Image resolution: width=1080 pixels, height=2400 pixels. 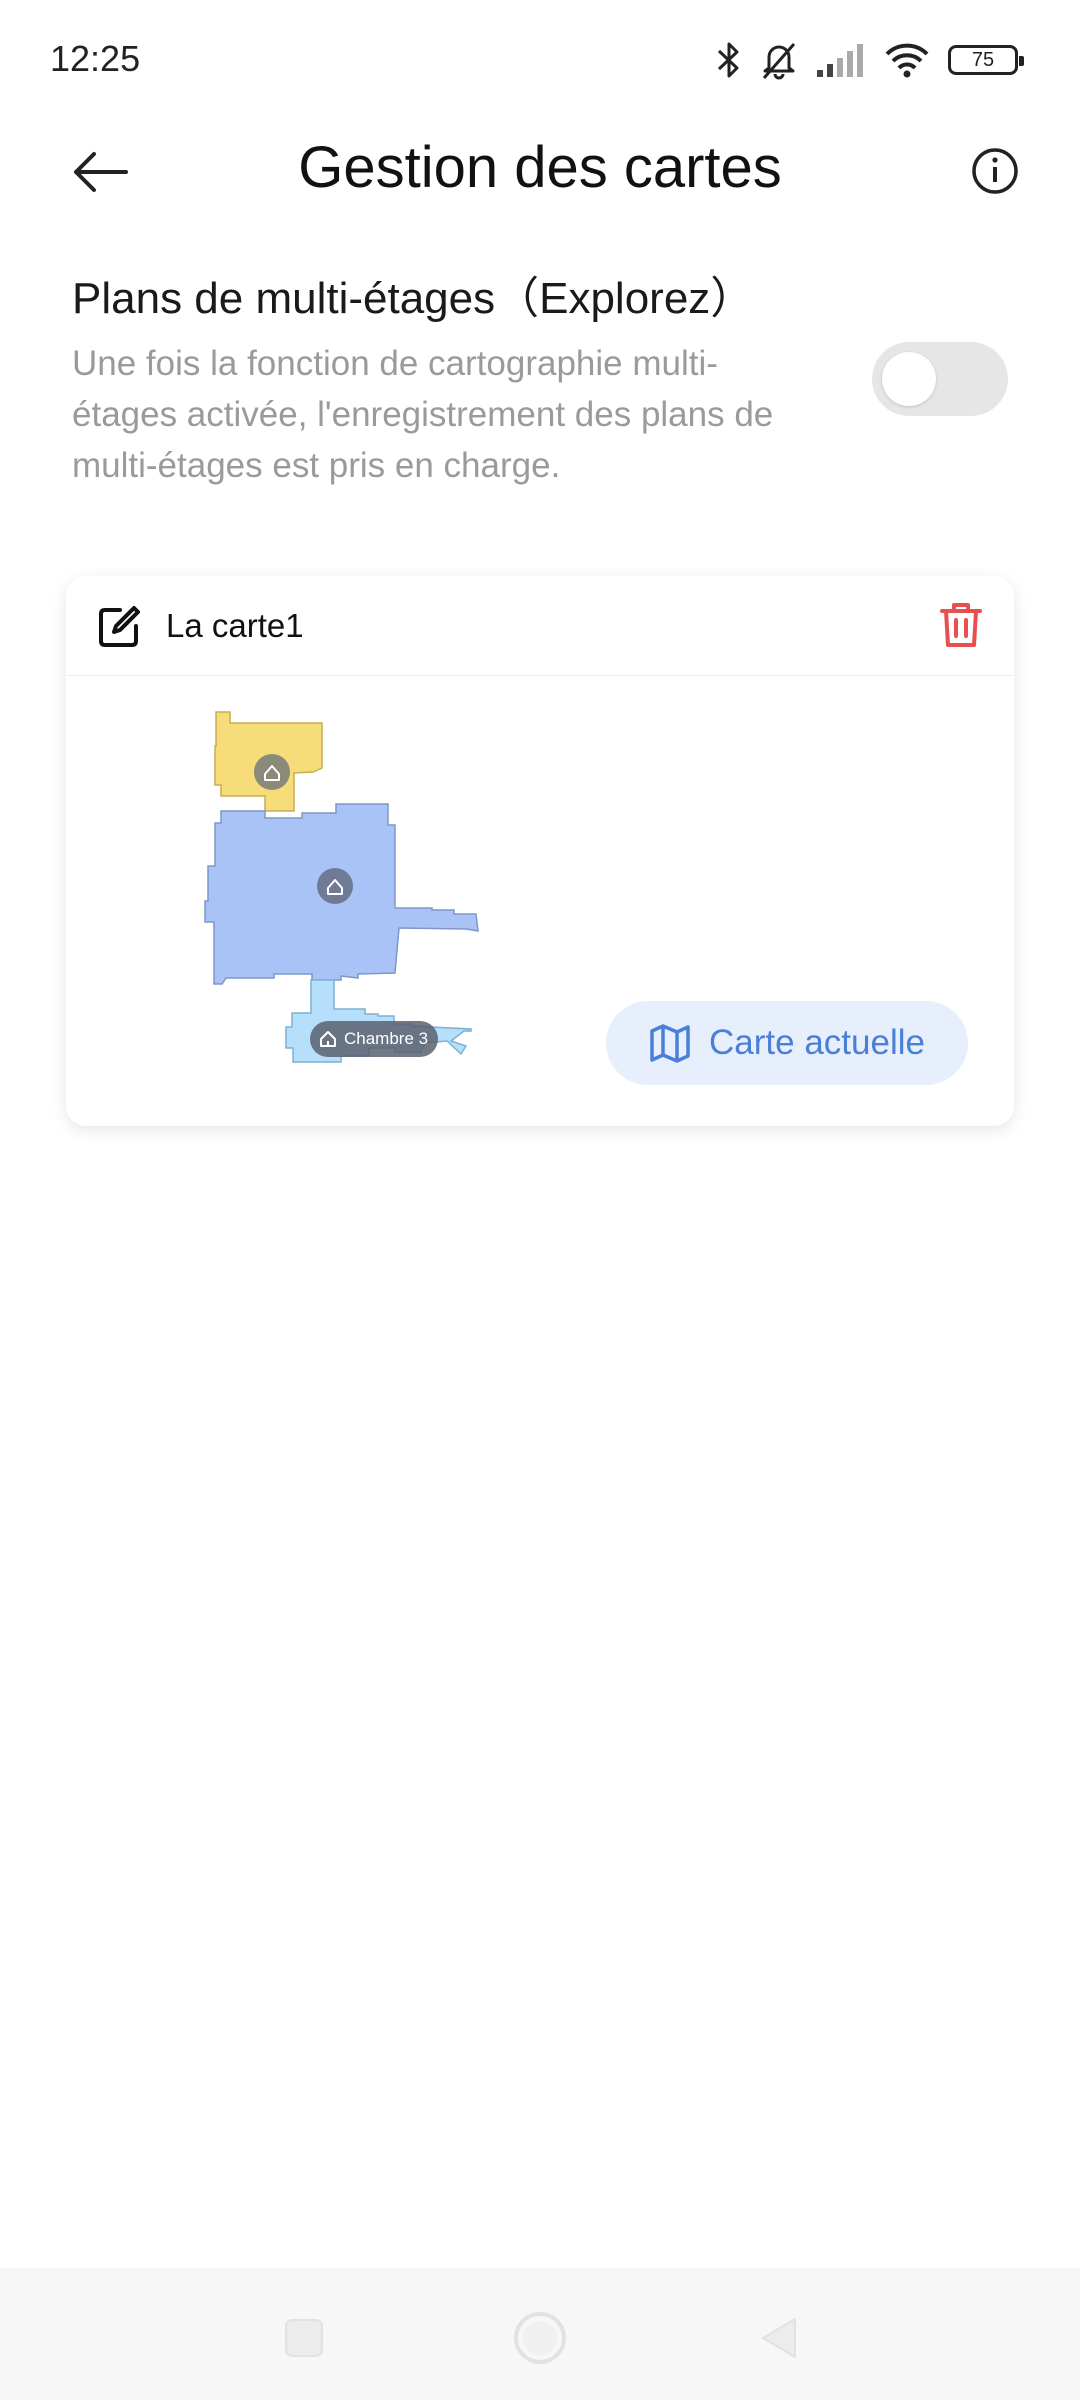 I want to click on trash-icon, so click(x=961, y=625).